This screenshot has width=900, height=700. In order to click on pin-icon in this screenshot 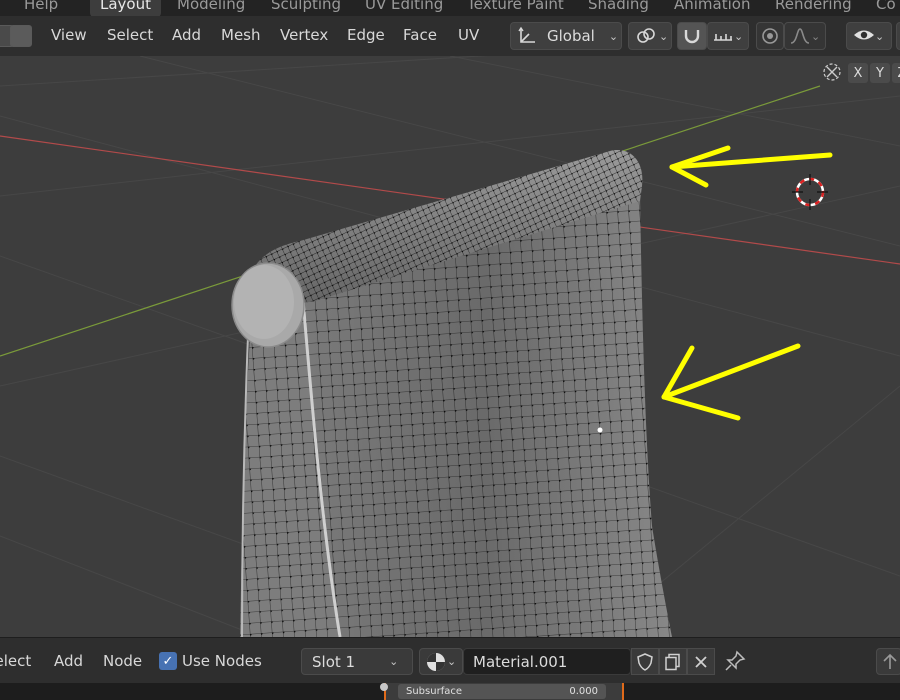, I will do `click(735, 660)`.